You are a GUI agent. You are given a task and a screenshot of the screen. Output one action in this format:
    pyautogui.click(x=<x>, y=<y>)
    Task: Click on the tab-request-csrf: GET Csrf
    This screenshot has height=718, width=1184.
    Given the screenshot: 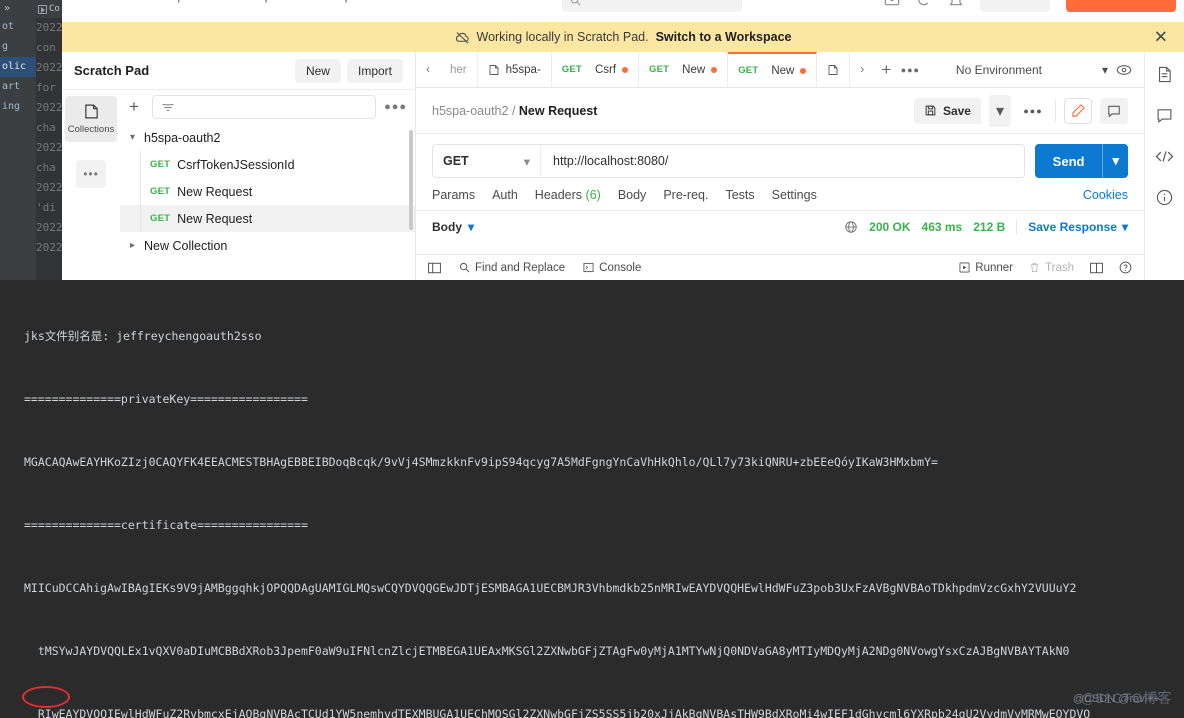 What is the action you would take?
    pyautogui.click(x=596, y=69)
    